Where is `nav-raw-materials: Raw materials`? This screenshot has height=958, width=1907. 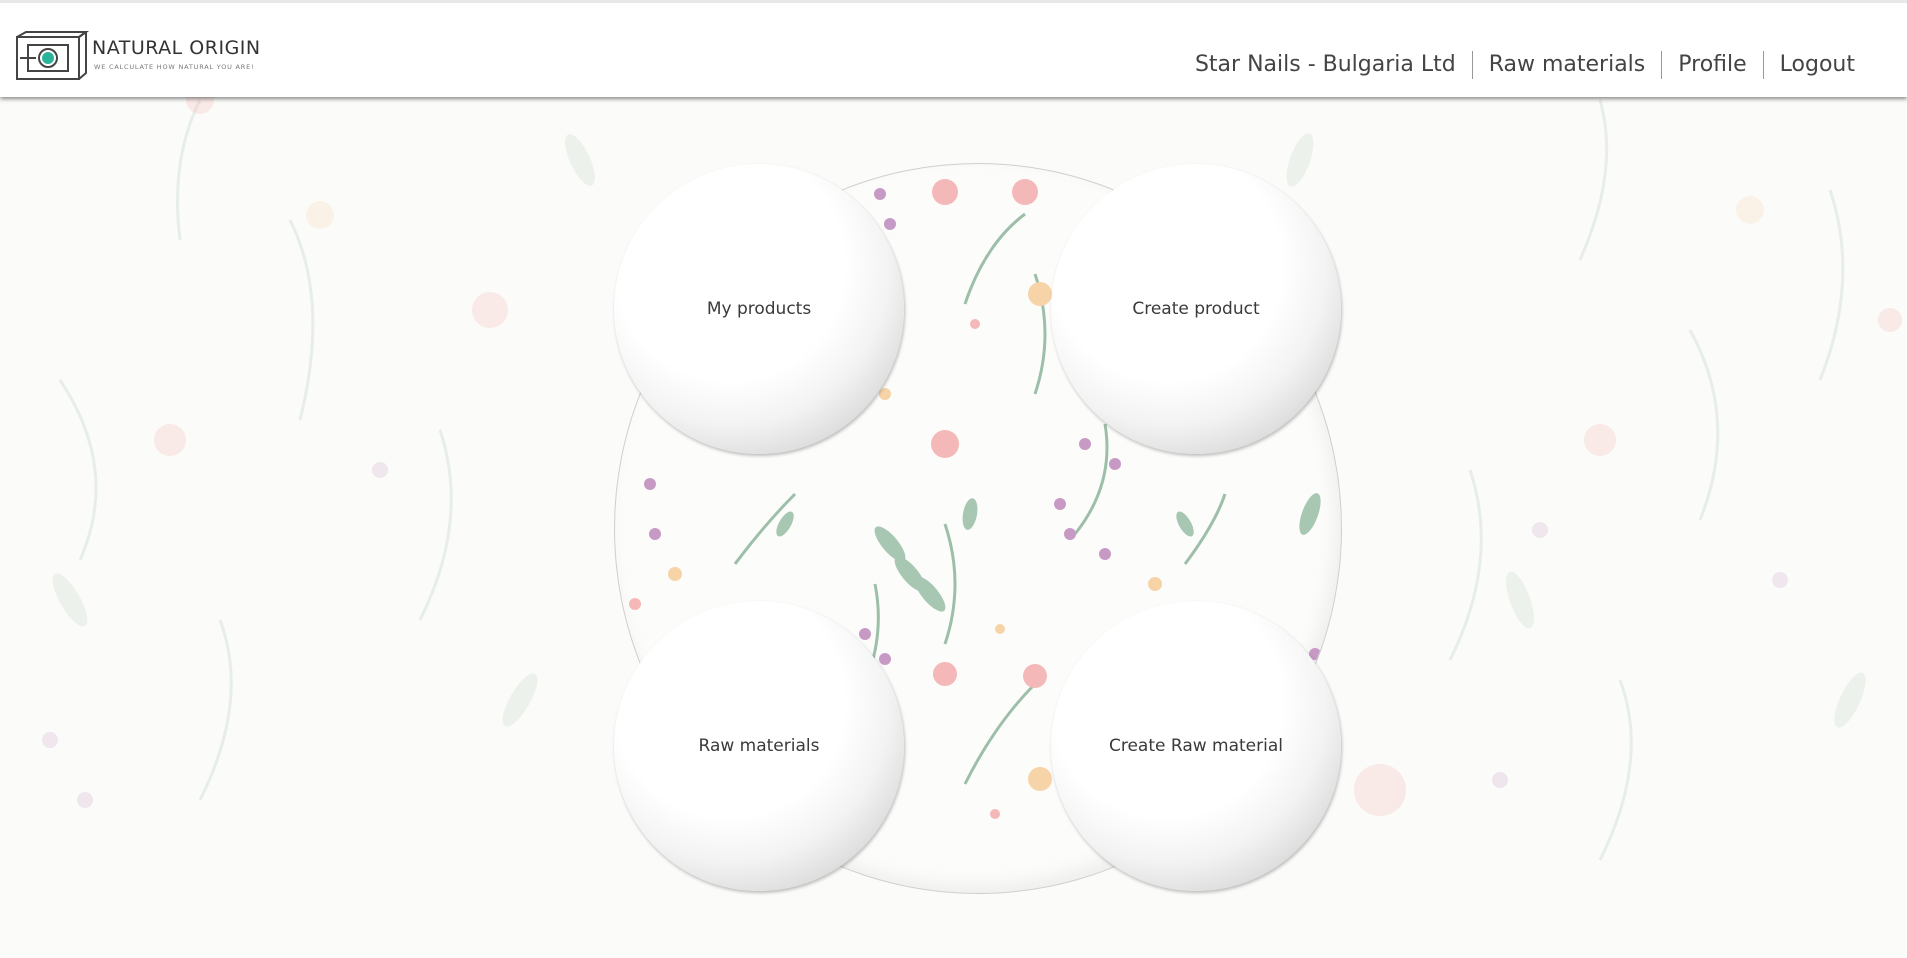
nav-raw-materials: Raw materials is located at coordinates (1567, 65).